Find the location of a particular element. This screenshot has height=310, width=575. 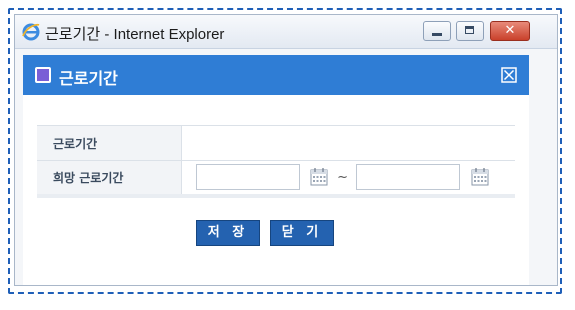

window-close-button: ✕ is located at coordinates (510, 31).